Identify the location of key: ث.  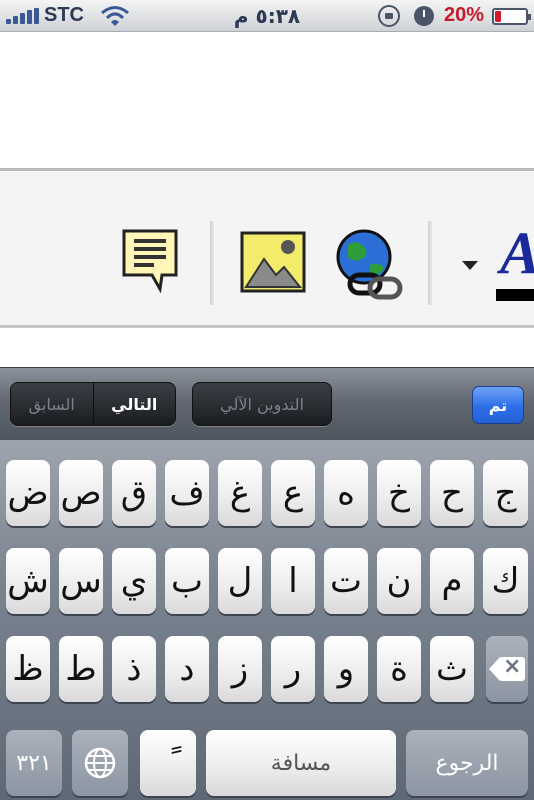
(452, 669).